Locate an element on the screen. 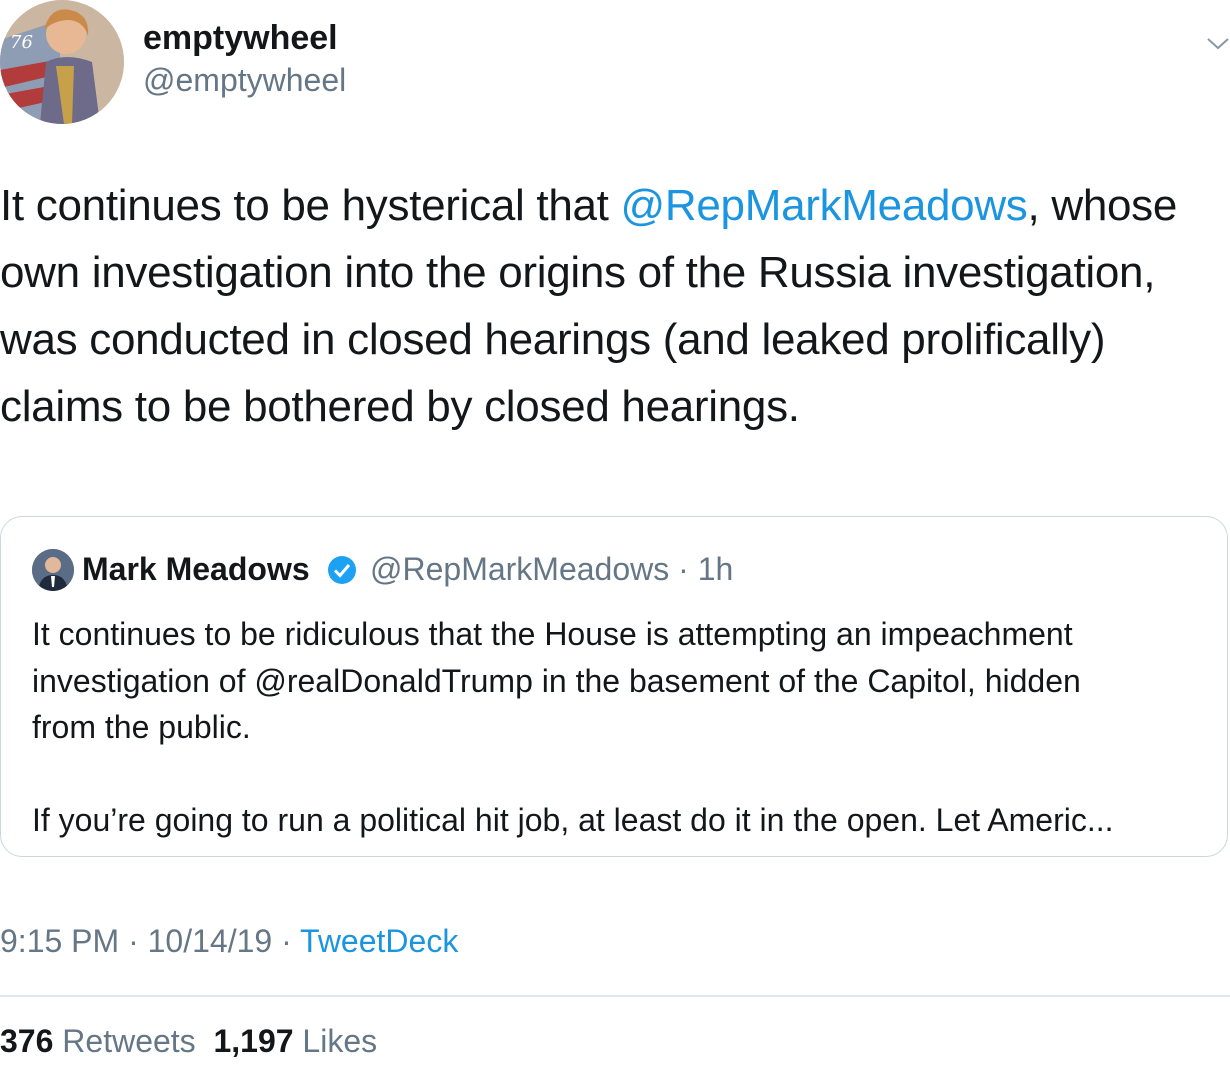  quoted-line-3: from the public. is located at coordinates (141, 727).